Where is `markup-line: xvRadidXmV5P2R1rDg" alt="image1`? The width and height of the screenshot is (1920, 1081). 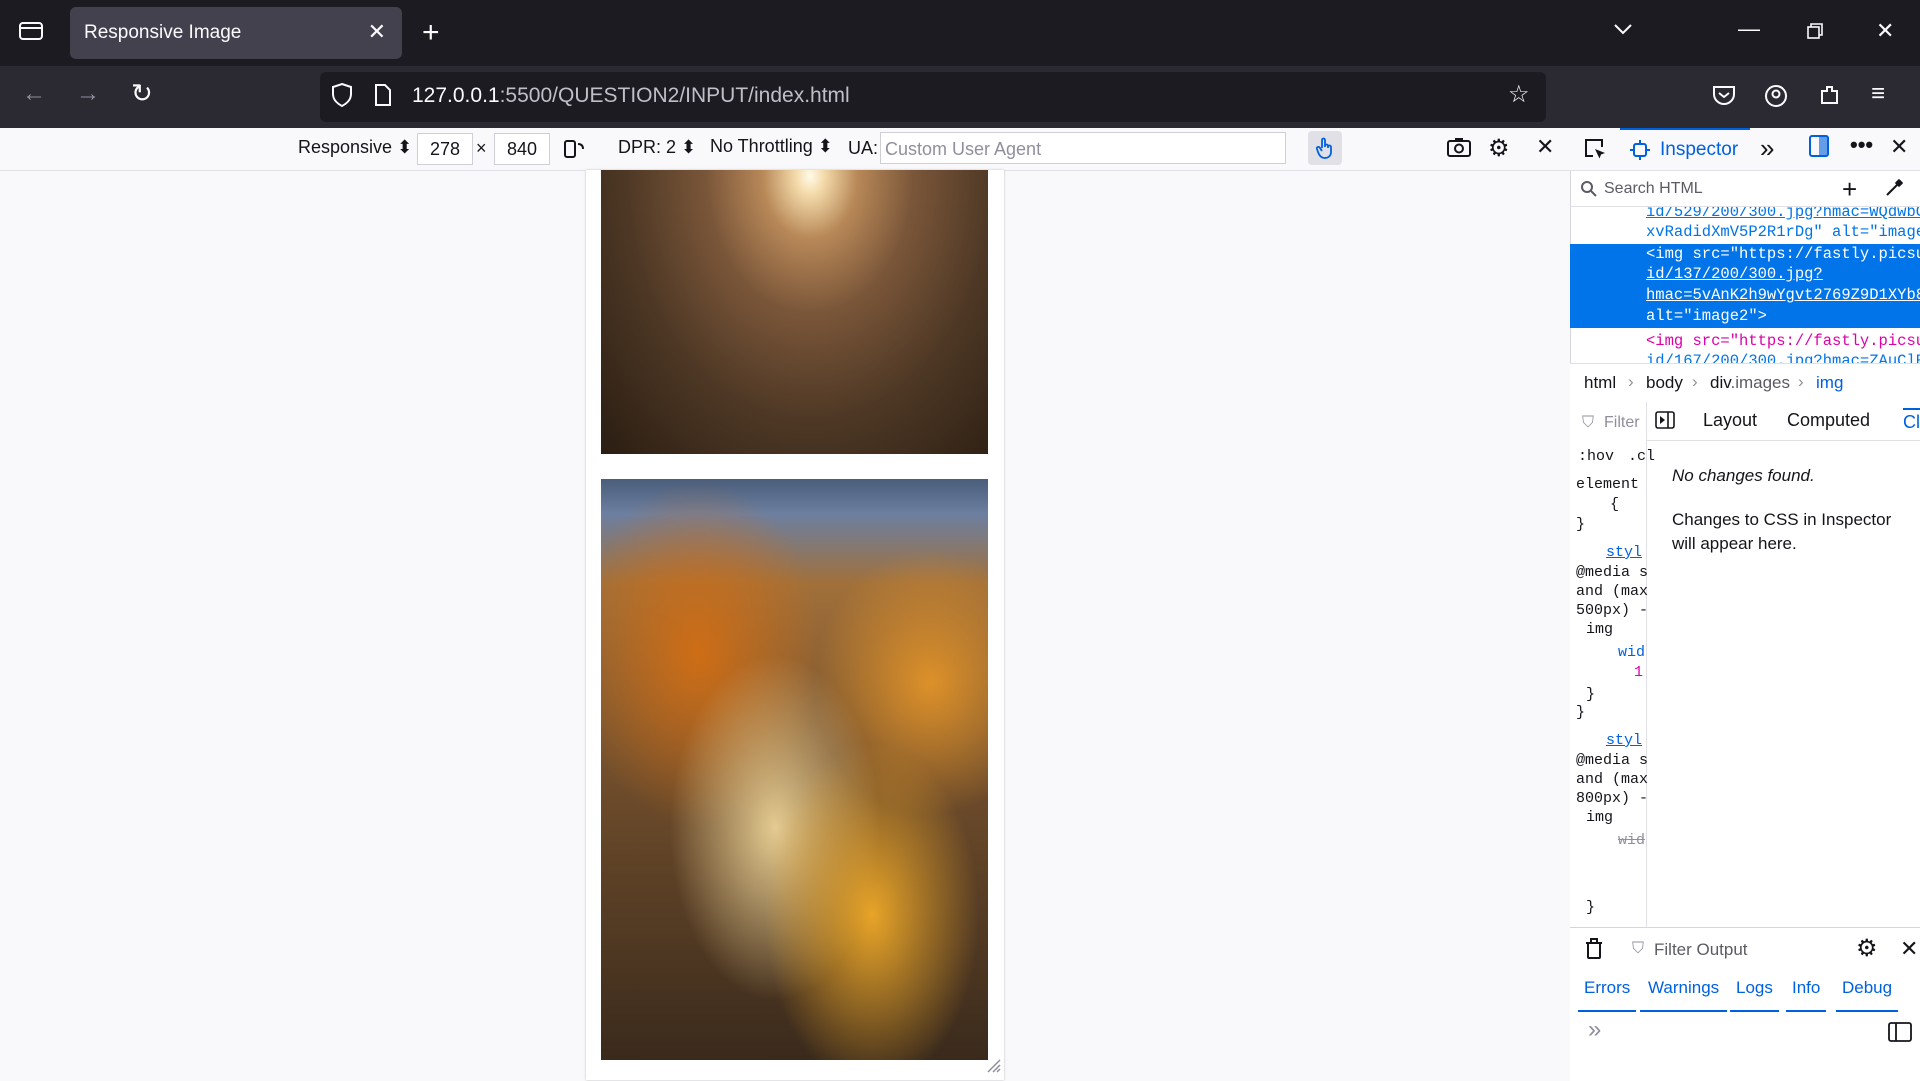 markup-line: xvRadidXmV5P2R1rDg" alt="image1 is located at coordinates (1783, 232).